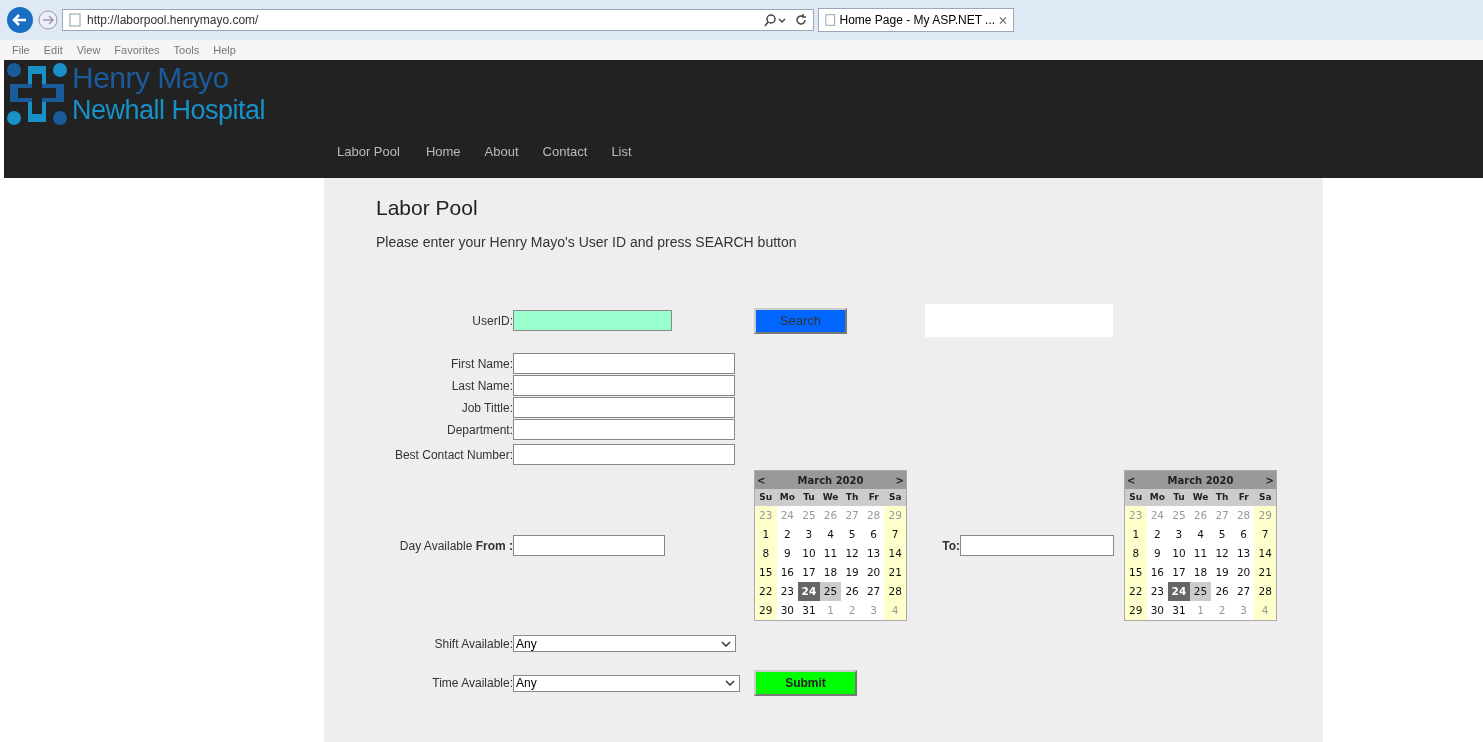  Describe the element at coordinates (21, 50) in the screenshot. I see `menu-item: File` at that location.